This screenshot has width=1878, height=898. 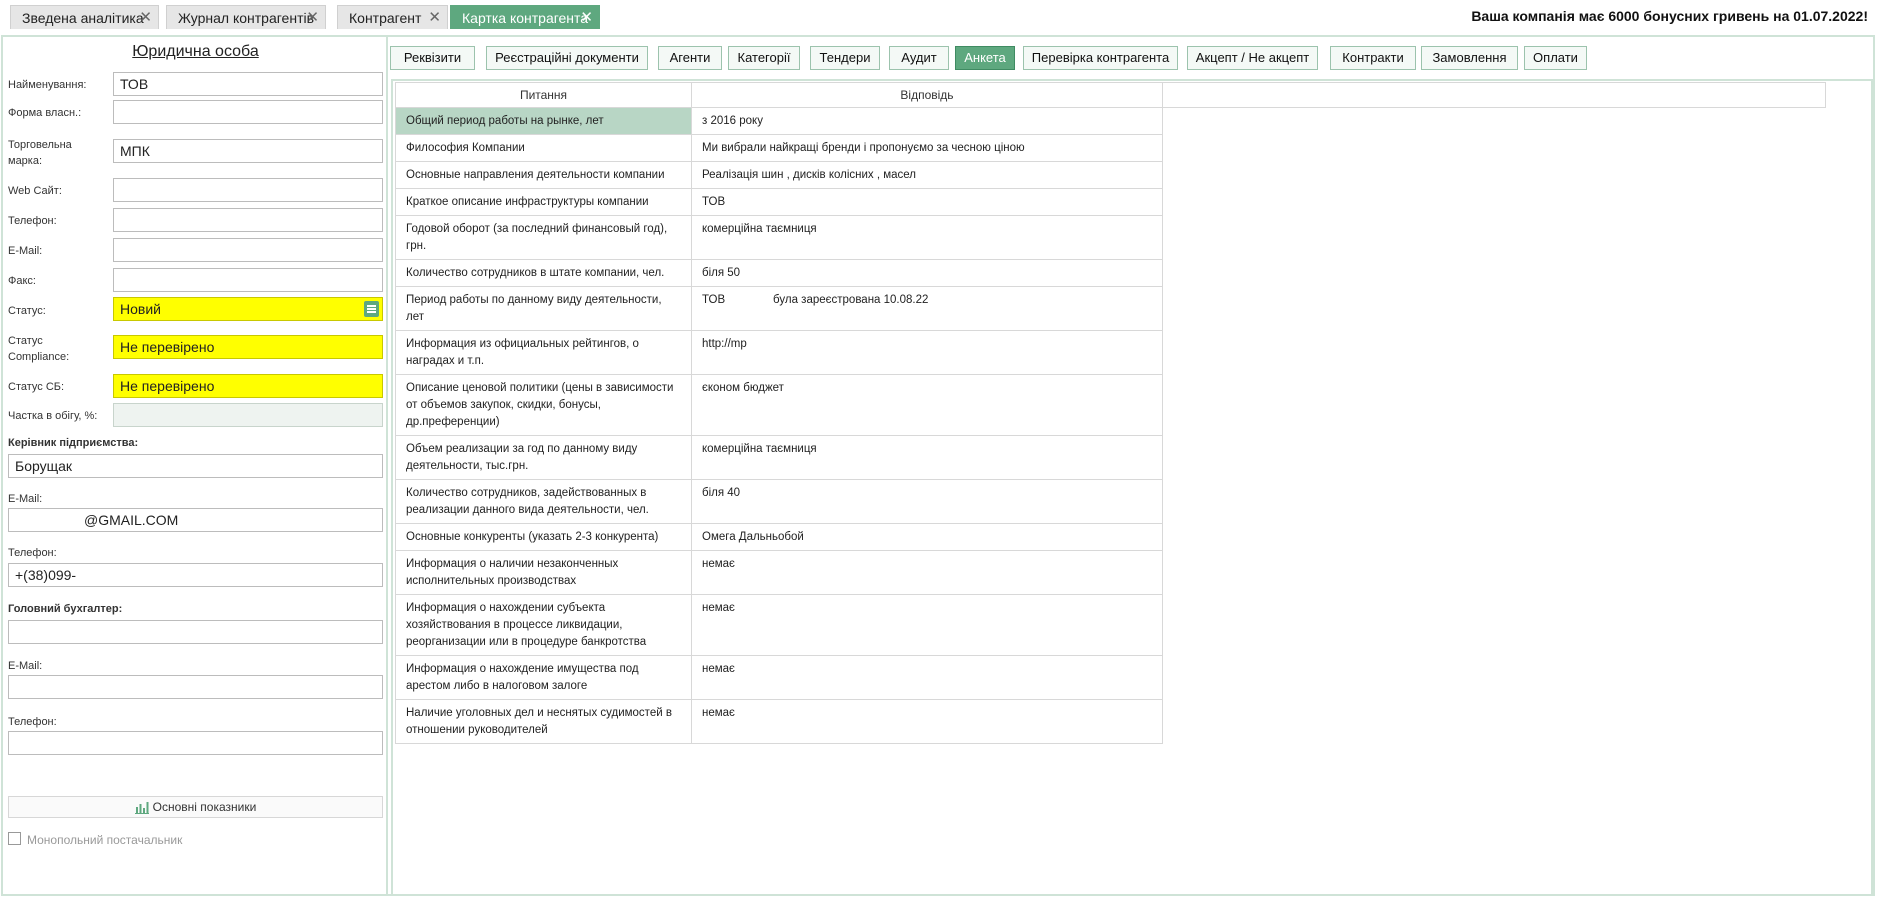 What do you see at coordinates (140, 309) in the screenshot?
I see `status-value: Новий` at bounding box center [140, 309].